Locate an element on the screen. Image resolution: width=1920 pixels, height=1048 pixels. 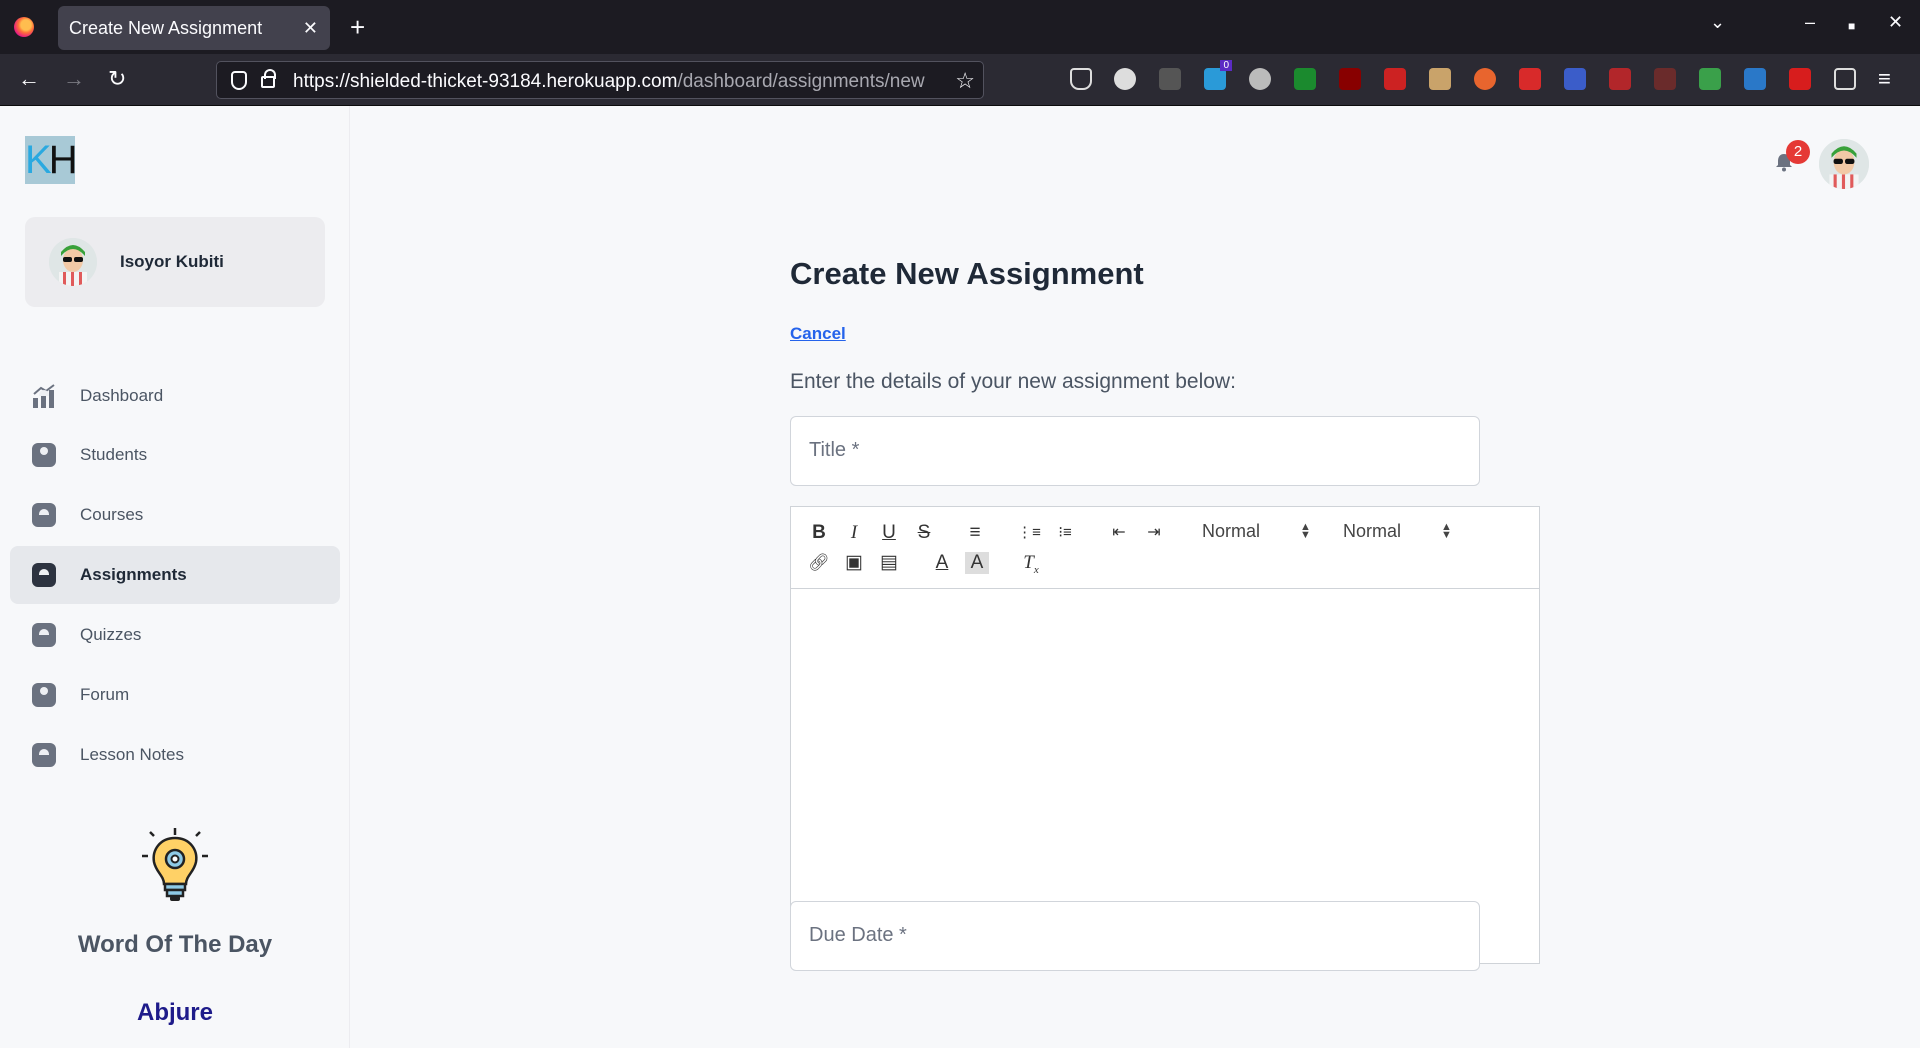
avatar-extension-icon is located at coordinates (1260, 79).